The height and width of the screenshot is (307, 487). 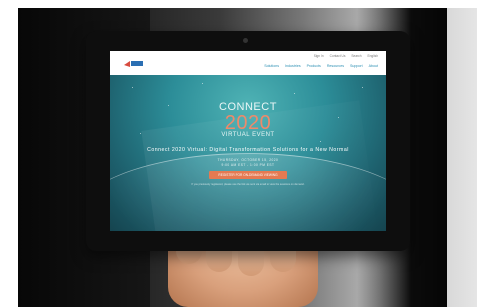 I want to click on main-nav-item: Support, so click(x=356, y=66).